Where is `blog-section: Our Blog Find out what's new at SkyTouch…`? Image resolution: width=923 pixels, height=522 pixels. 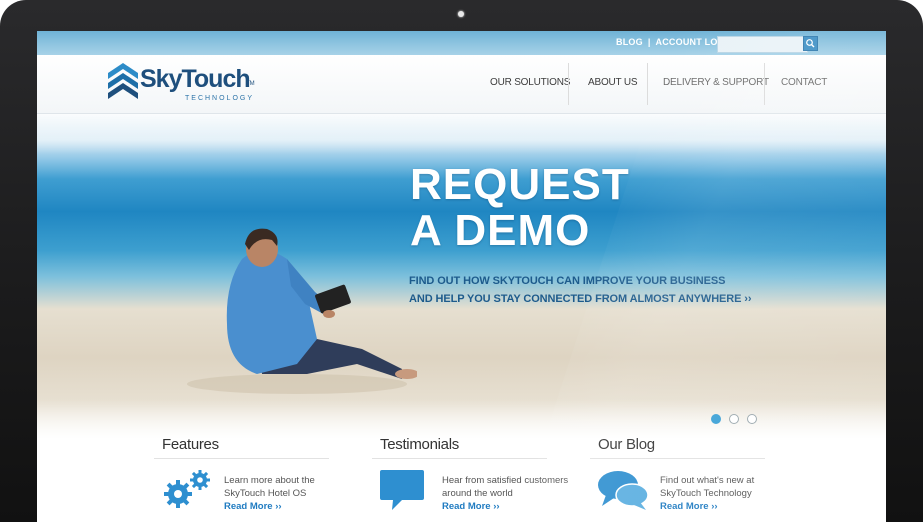 blog-section: Our Blog Find out what's new at SkyTouch… is located at coordinates (681, 474).